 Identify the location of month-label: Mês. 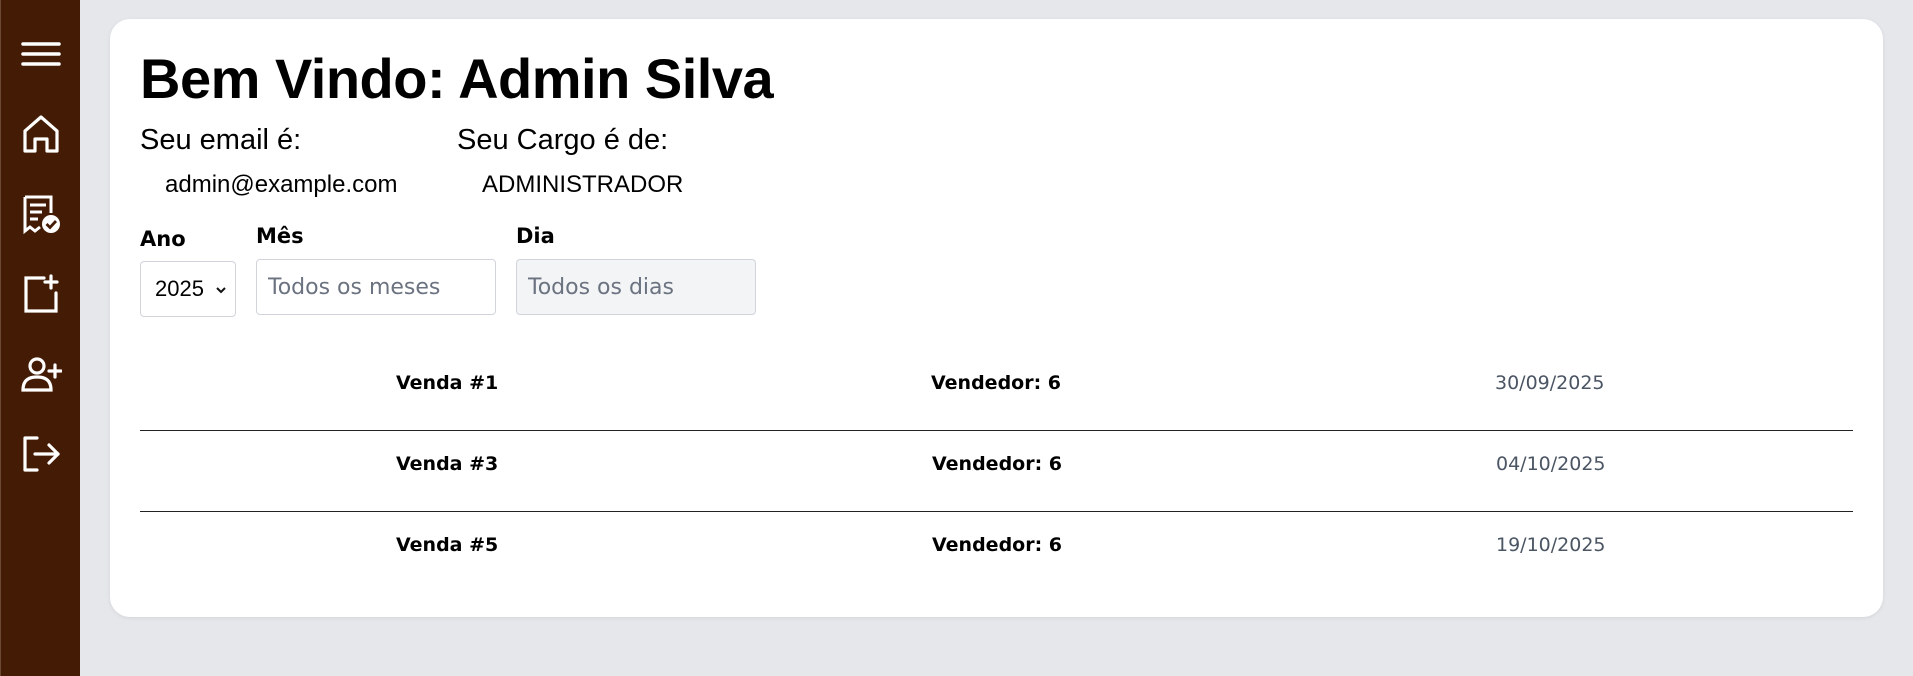
(280, 236).